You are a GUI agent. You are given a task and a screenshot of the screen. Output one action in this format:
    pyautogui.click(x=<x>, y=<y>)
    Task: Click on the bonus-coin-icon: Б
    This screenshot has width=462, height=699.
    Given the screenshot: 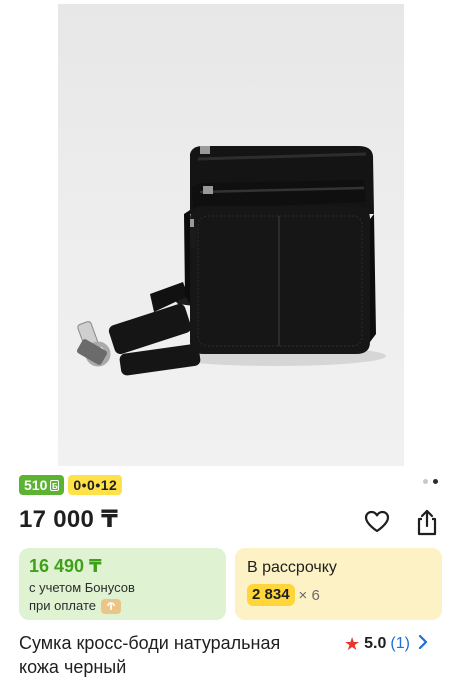 What is the action you would take?
    pyautogui.click(x=55, y=485)
    